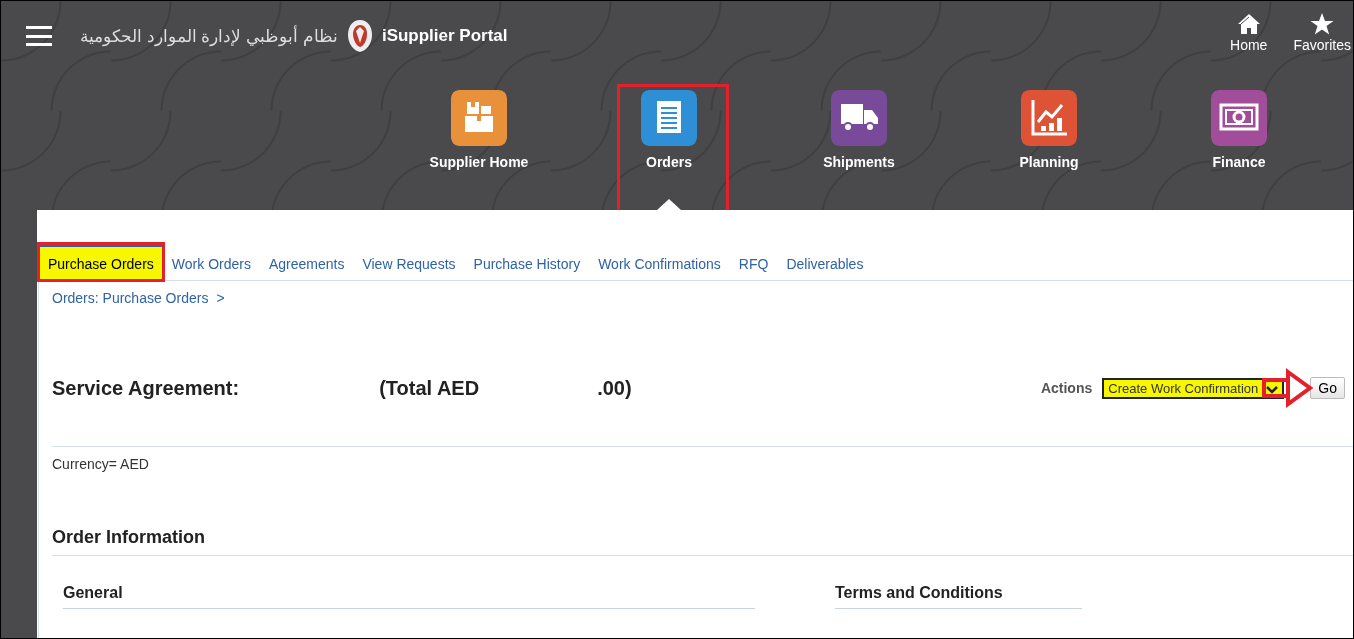  What do you see at coordinates (444, 36) in the screenshot?
I see `app-title: iSupplier Portal` at bounding box center [444, 36].